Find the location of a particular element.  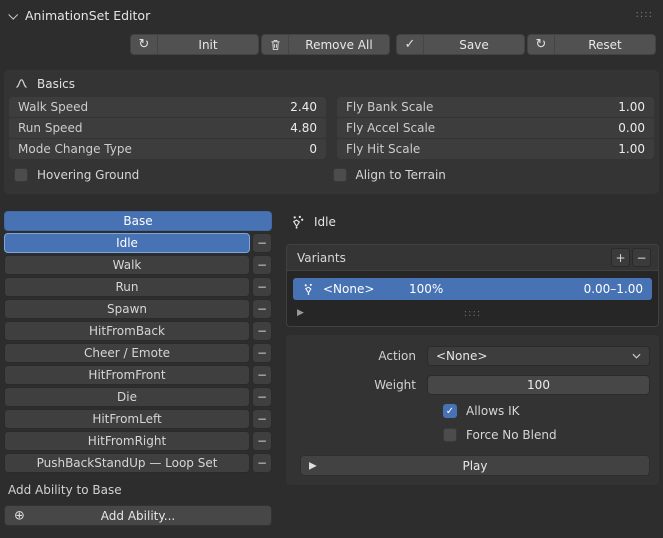

weight-label: Weight is located at coordinates (395, 385).